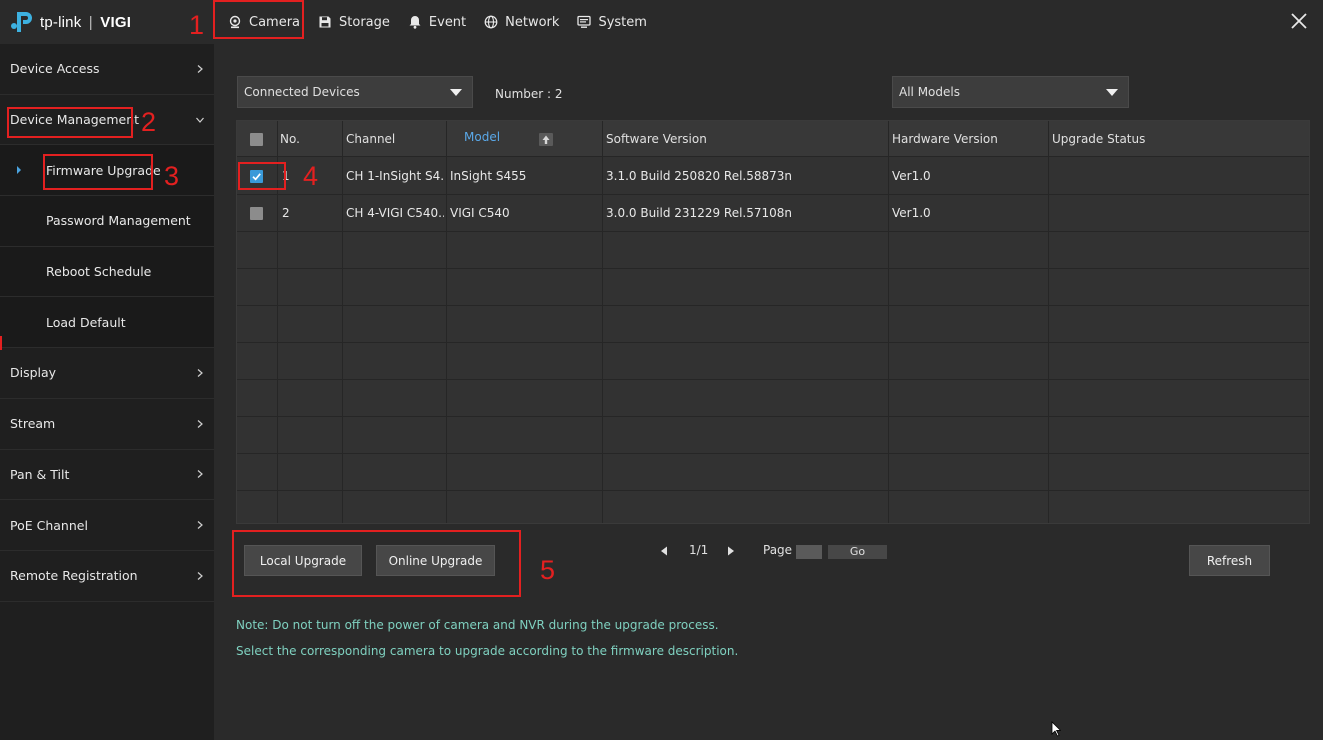 The height and width of the screenshot is (740, 1323). I want to click on sidebar-item-display: Display, so click(107, 367).